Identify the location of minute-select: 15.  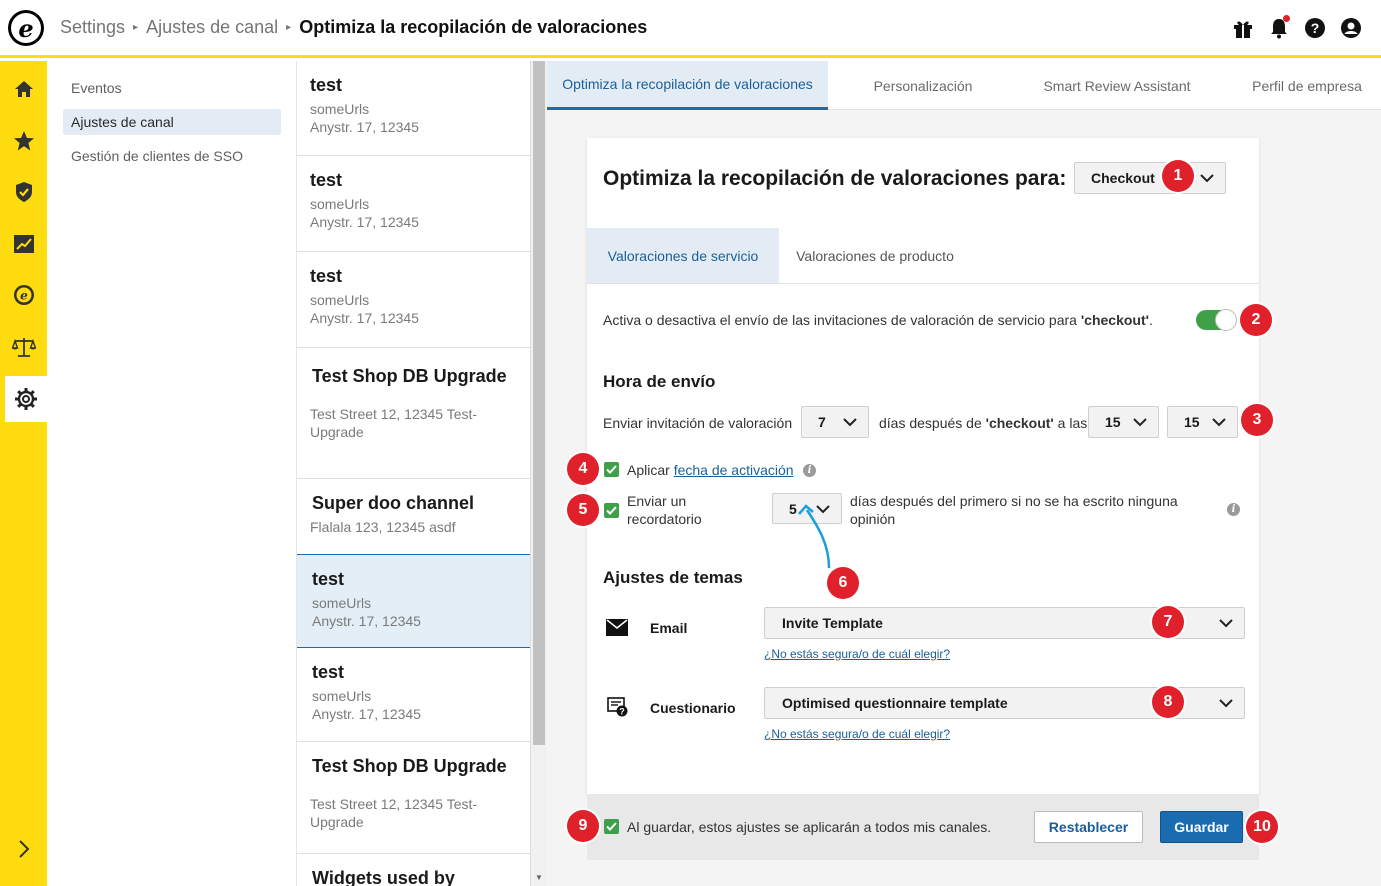
(1202, 422).